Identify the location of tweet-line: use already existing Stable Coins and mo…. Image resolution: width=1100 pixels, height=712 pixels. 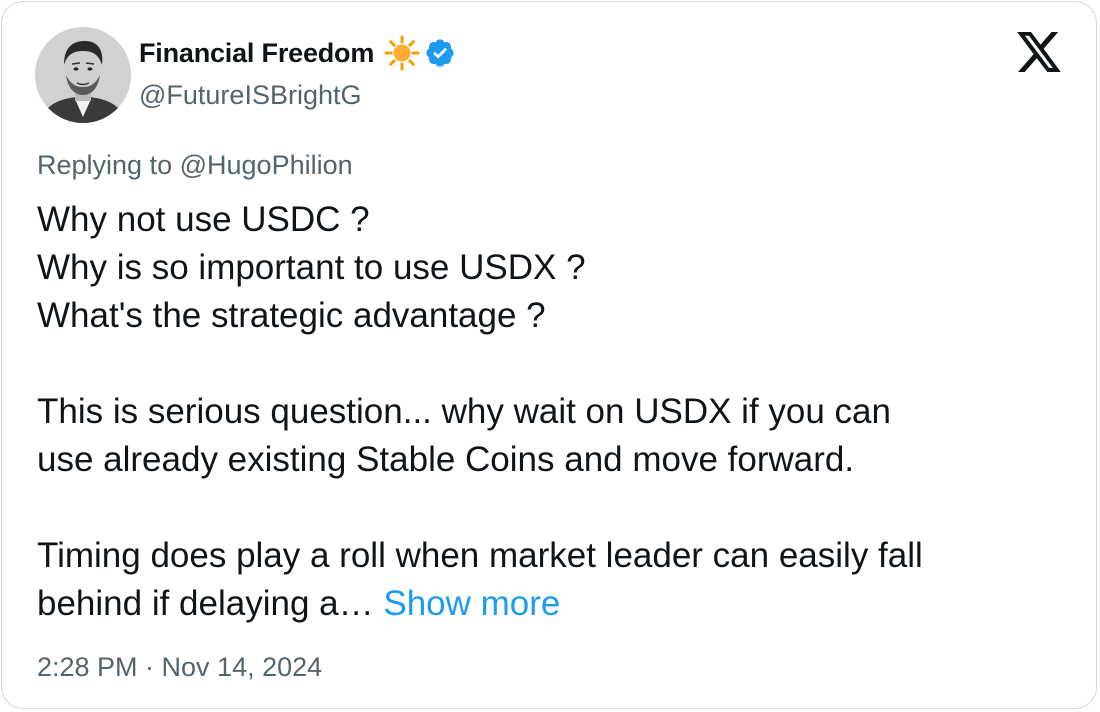
(446, 459).